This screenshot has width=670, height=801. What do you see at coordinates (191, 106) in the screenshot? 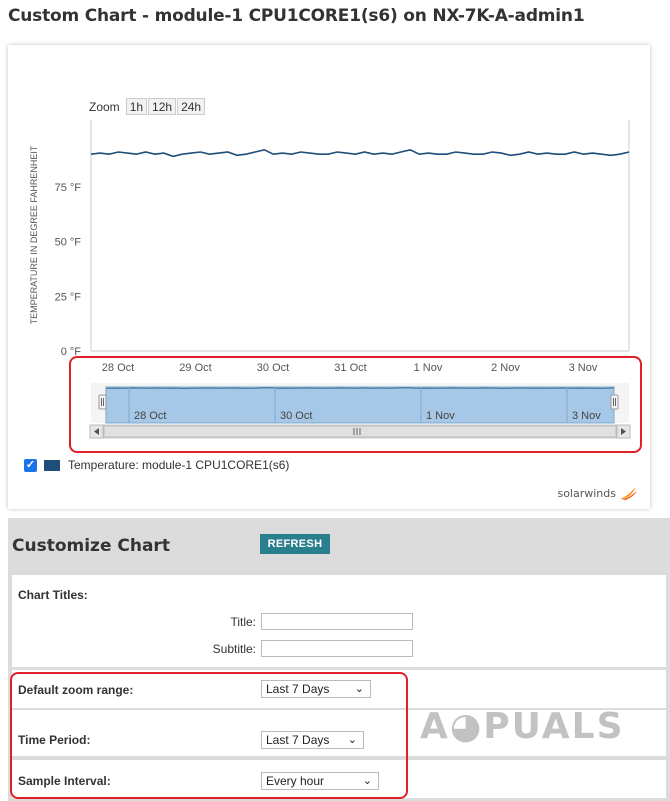
I see `zoom-24h-button: 24h` at bounding box center [191, 106].